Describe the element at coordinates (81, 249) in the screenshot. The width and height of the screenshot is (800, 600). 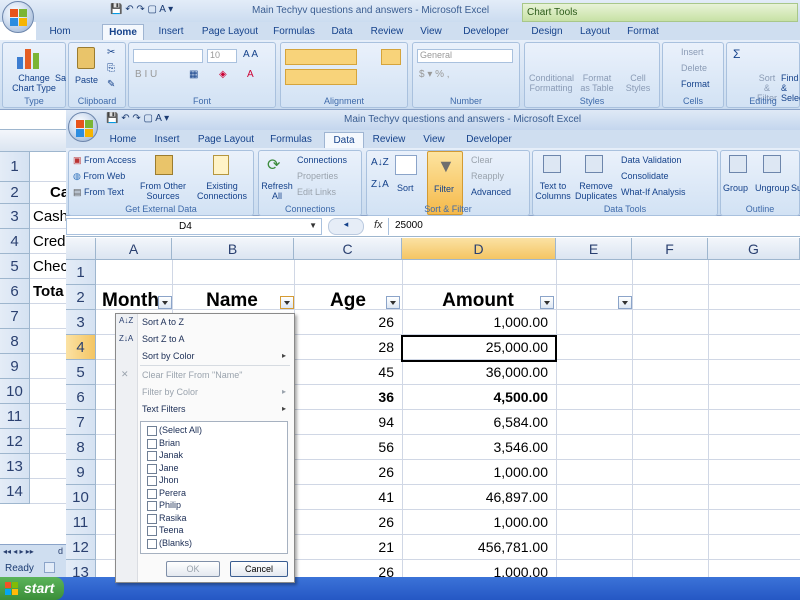
I see `select-all-corner` at that location.